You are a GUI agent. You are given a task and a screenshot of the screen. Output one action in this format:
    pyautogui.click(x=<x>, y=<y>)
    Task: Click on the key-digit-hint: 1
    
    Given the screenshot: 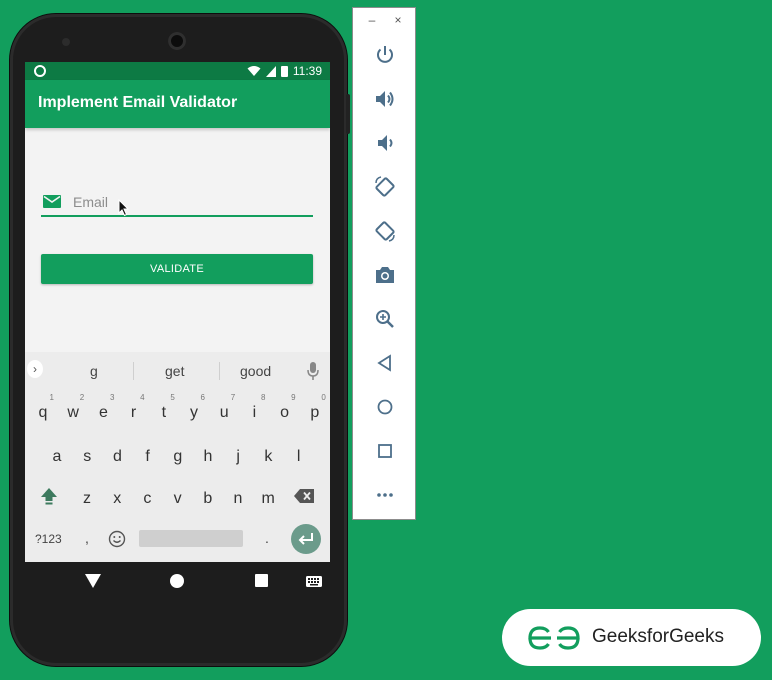 What is the action you would take?
    pyautogui.click(x=51, y=397)
    